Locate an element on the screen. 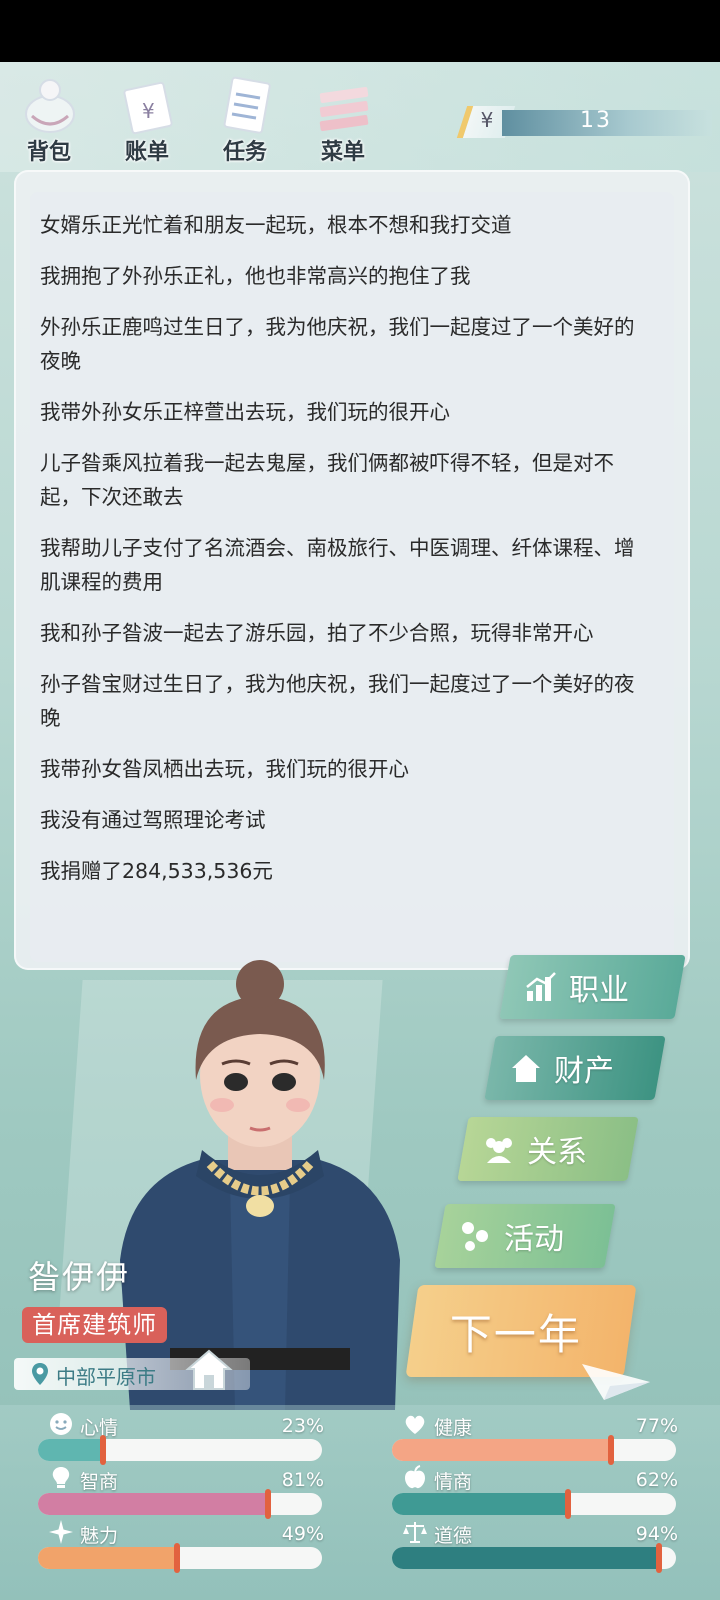  activity-icon is located at coordinates (475, 1236).